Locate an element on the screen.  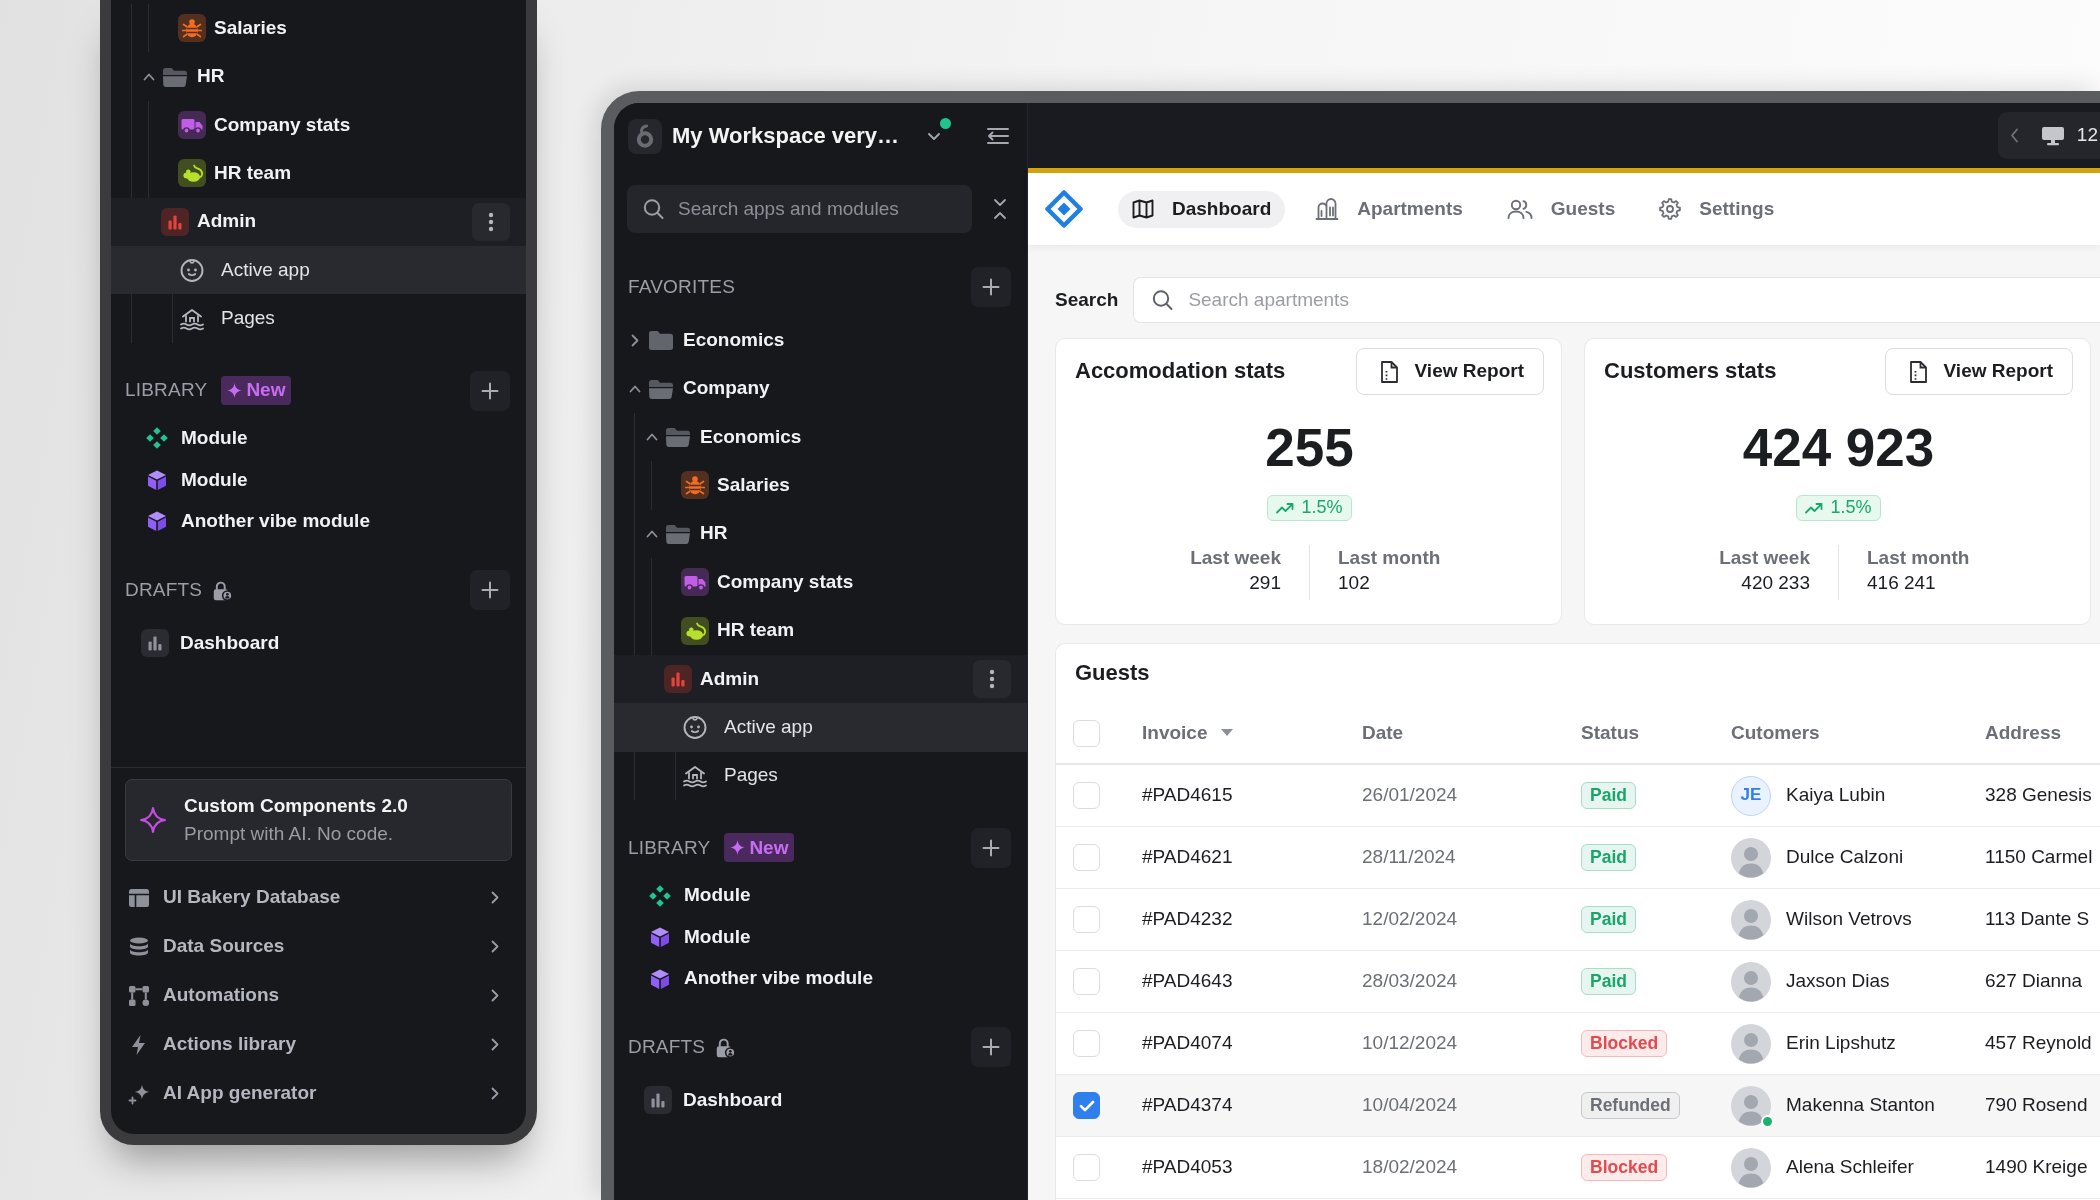
nav-tab: Dashboard is located at coordinates (1202, 209).